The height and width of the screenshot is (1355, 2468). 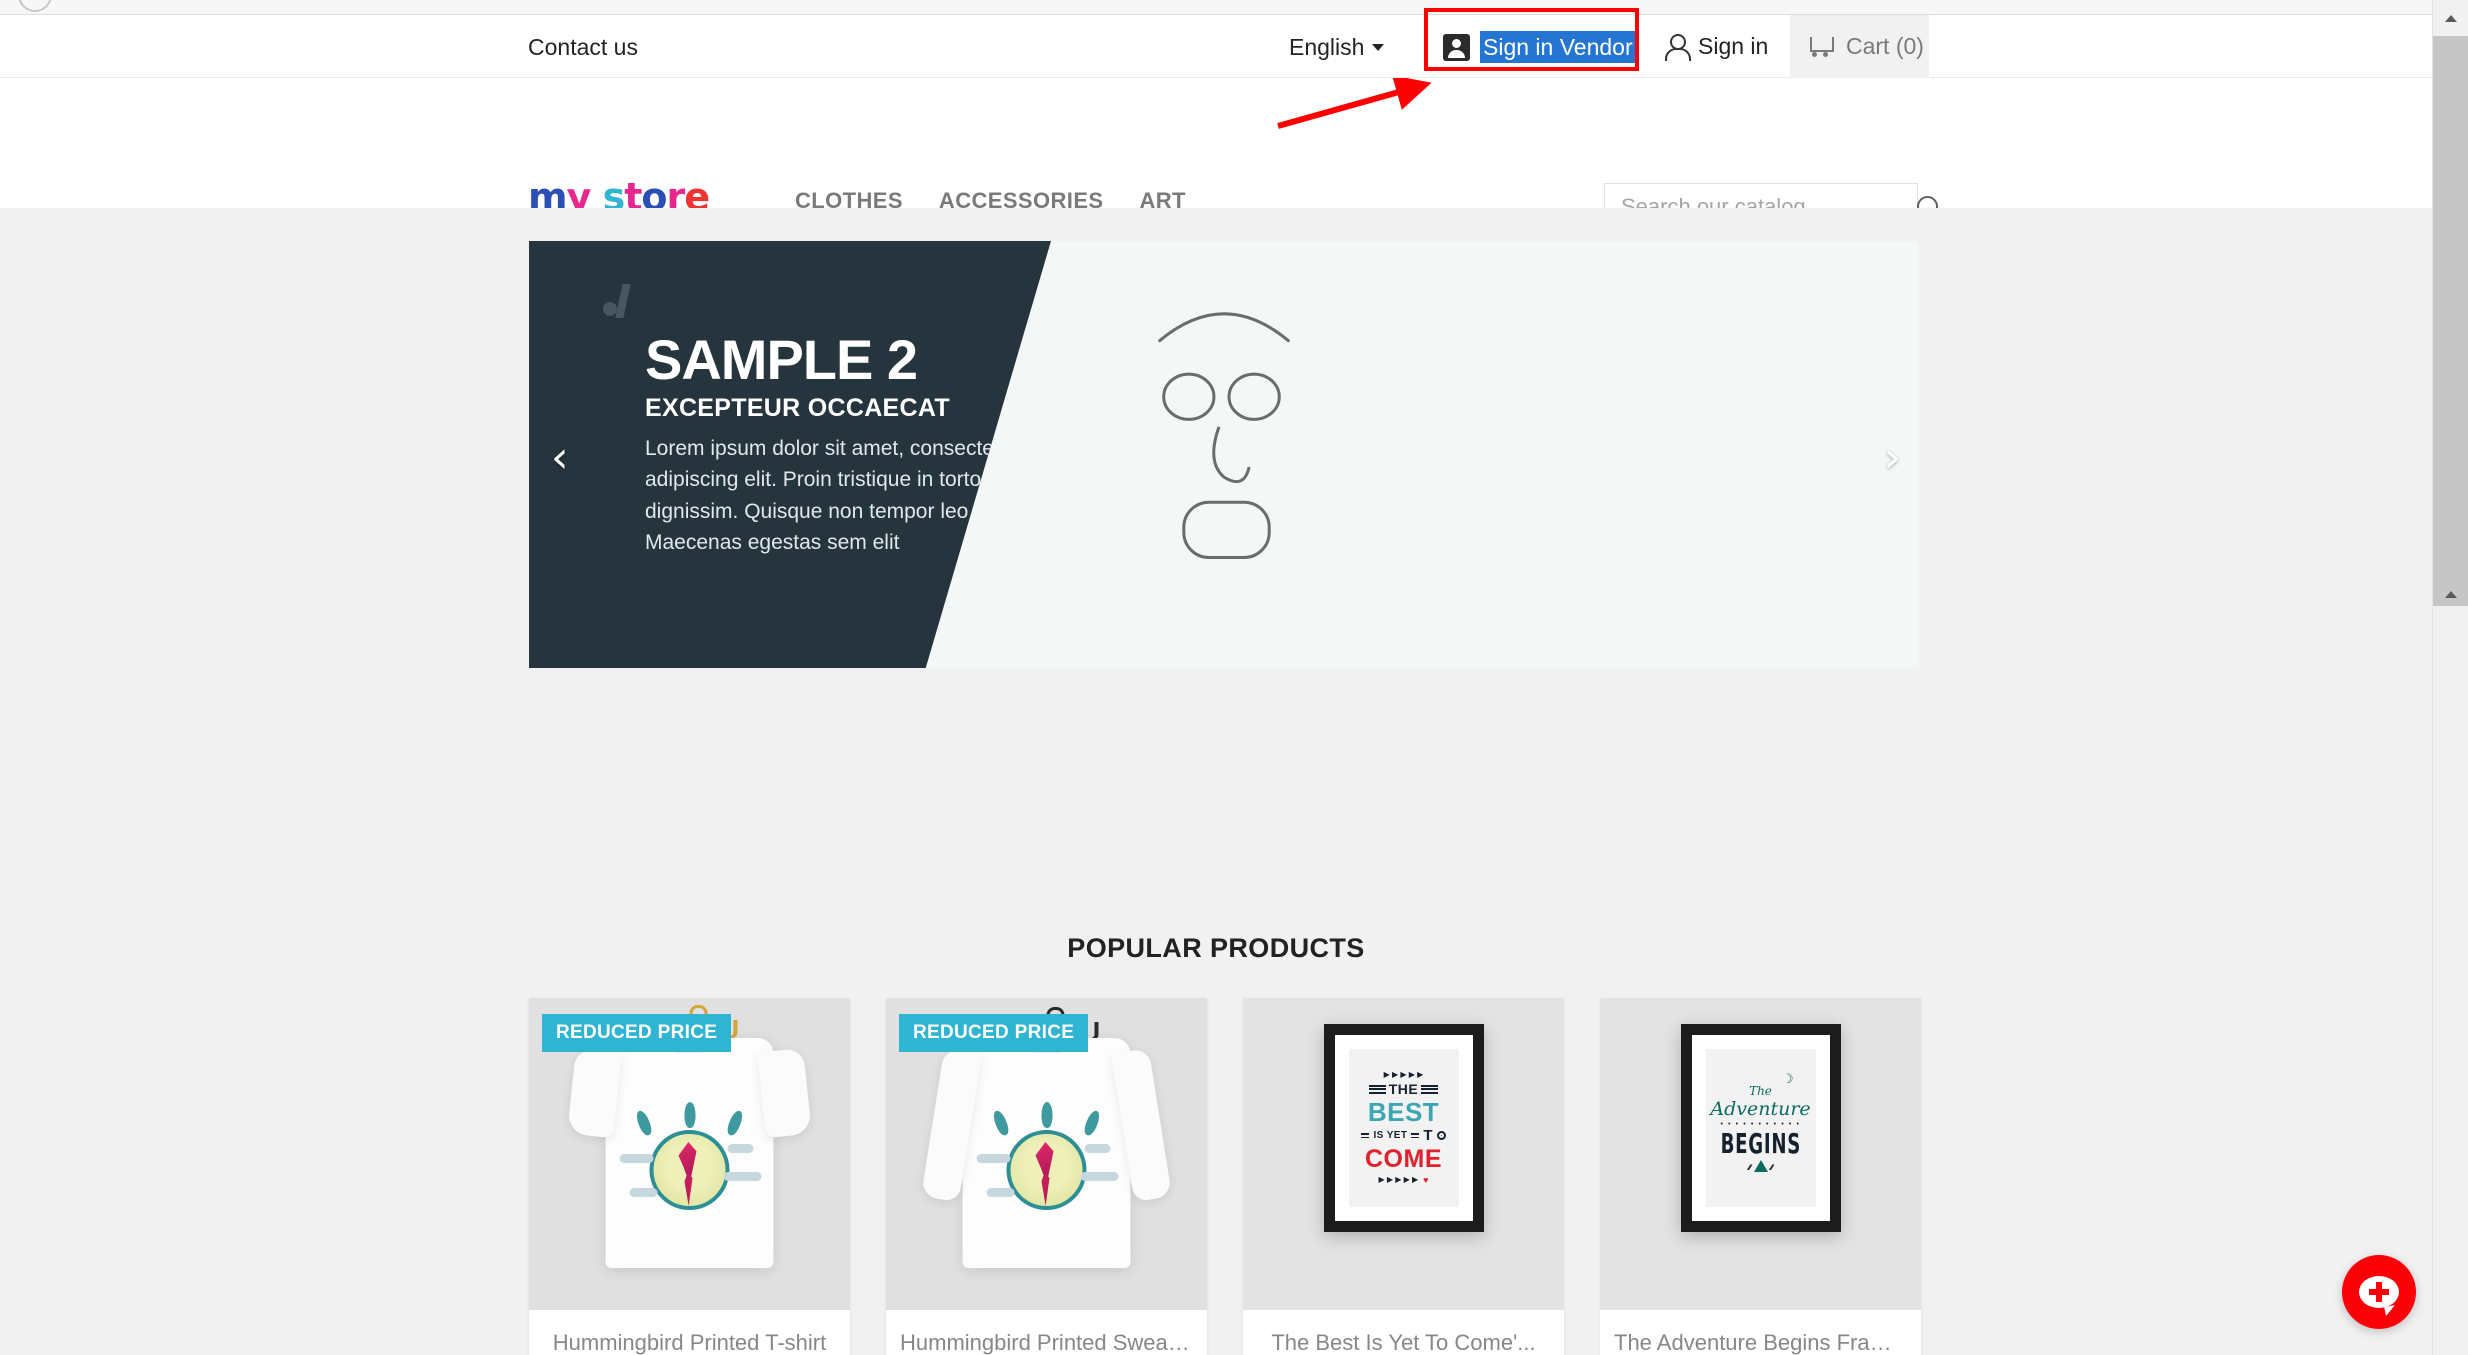 I want to click on tshirt-sleeve-right, so click(x=784, y=1093).